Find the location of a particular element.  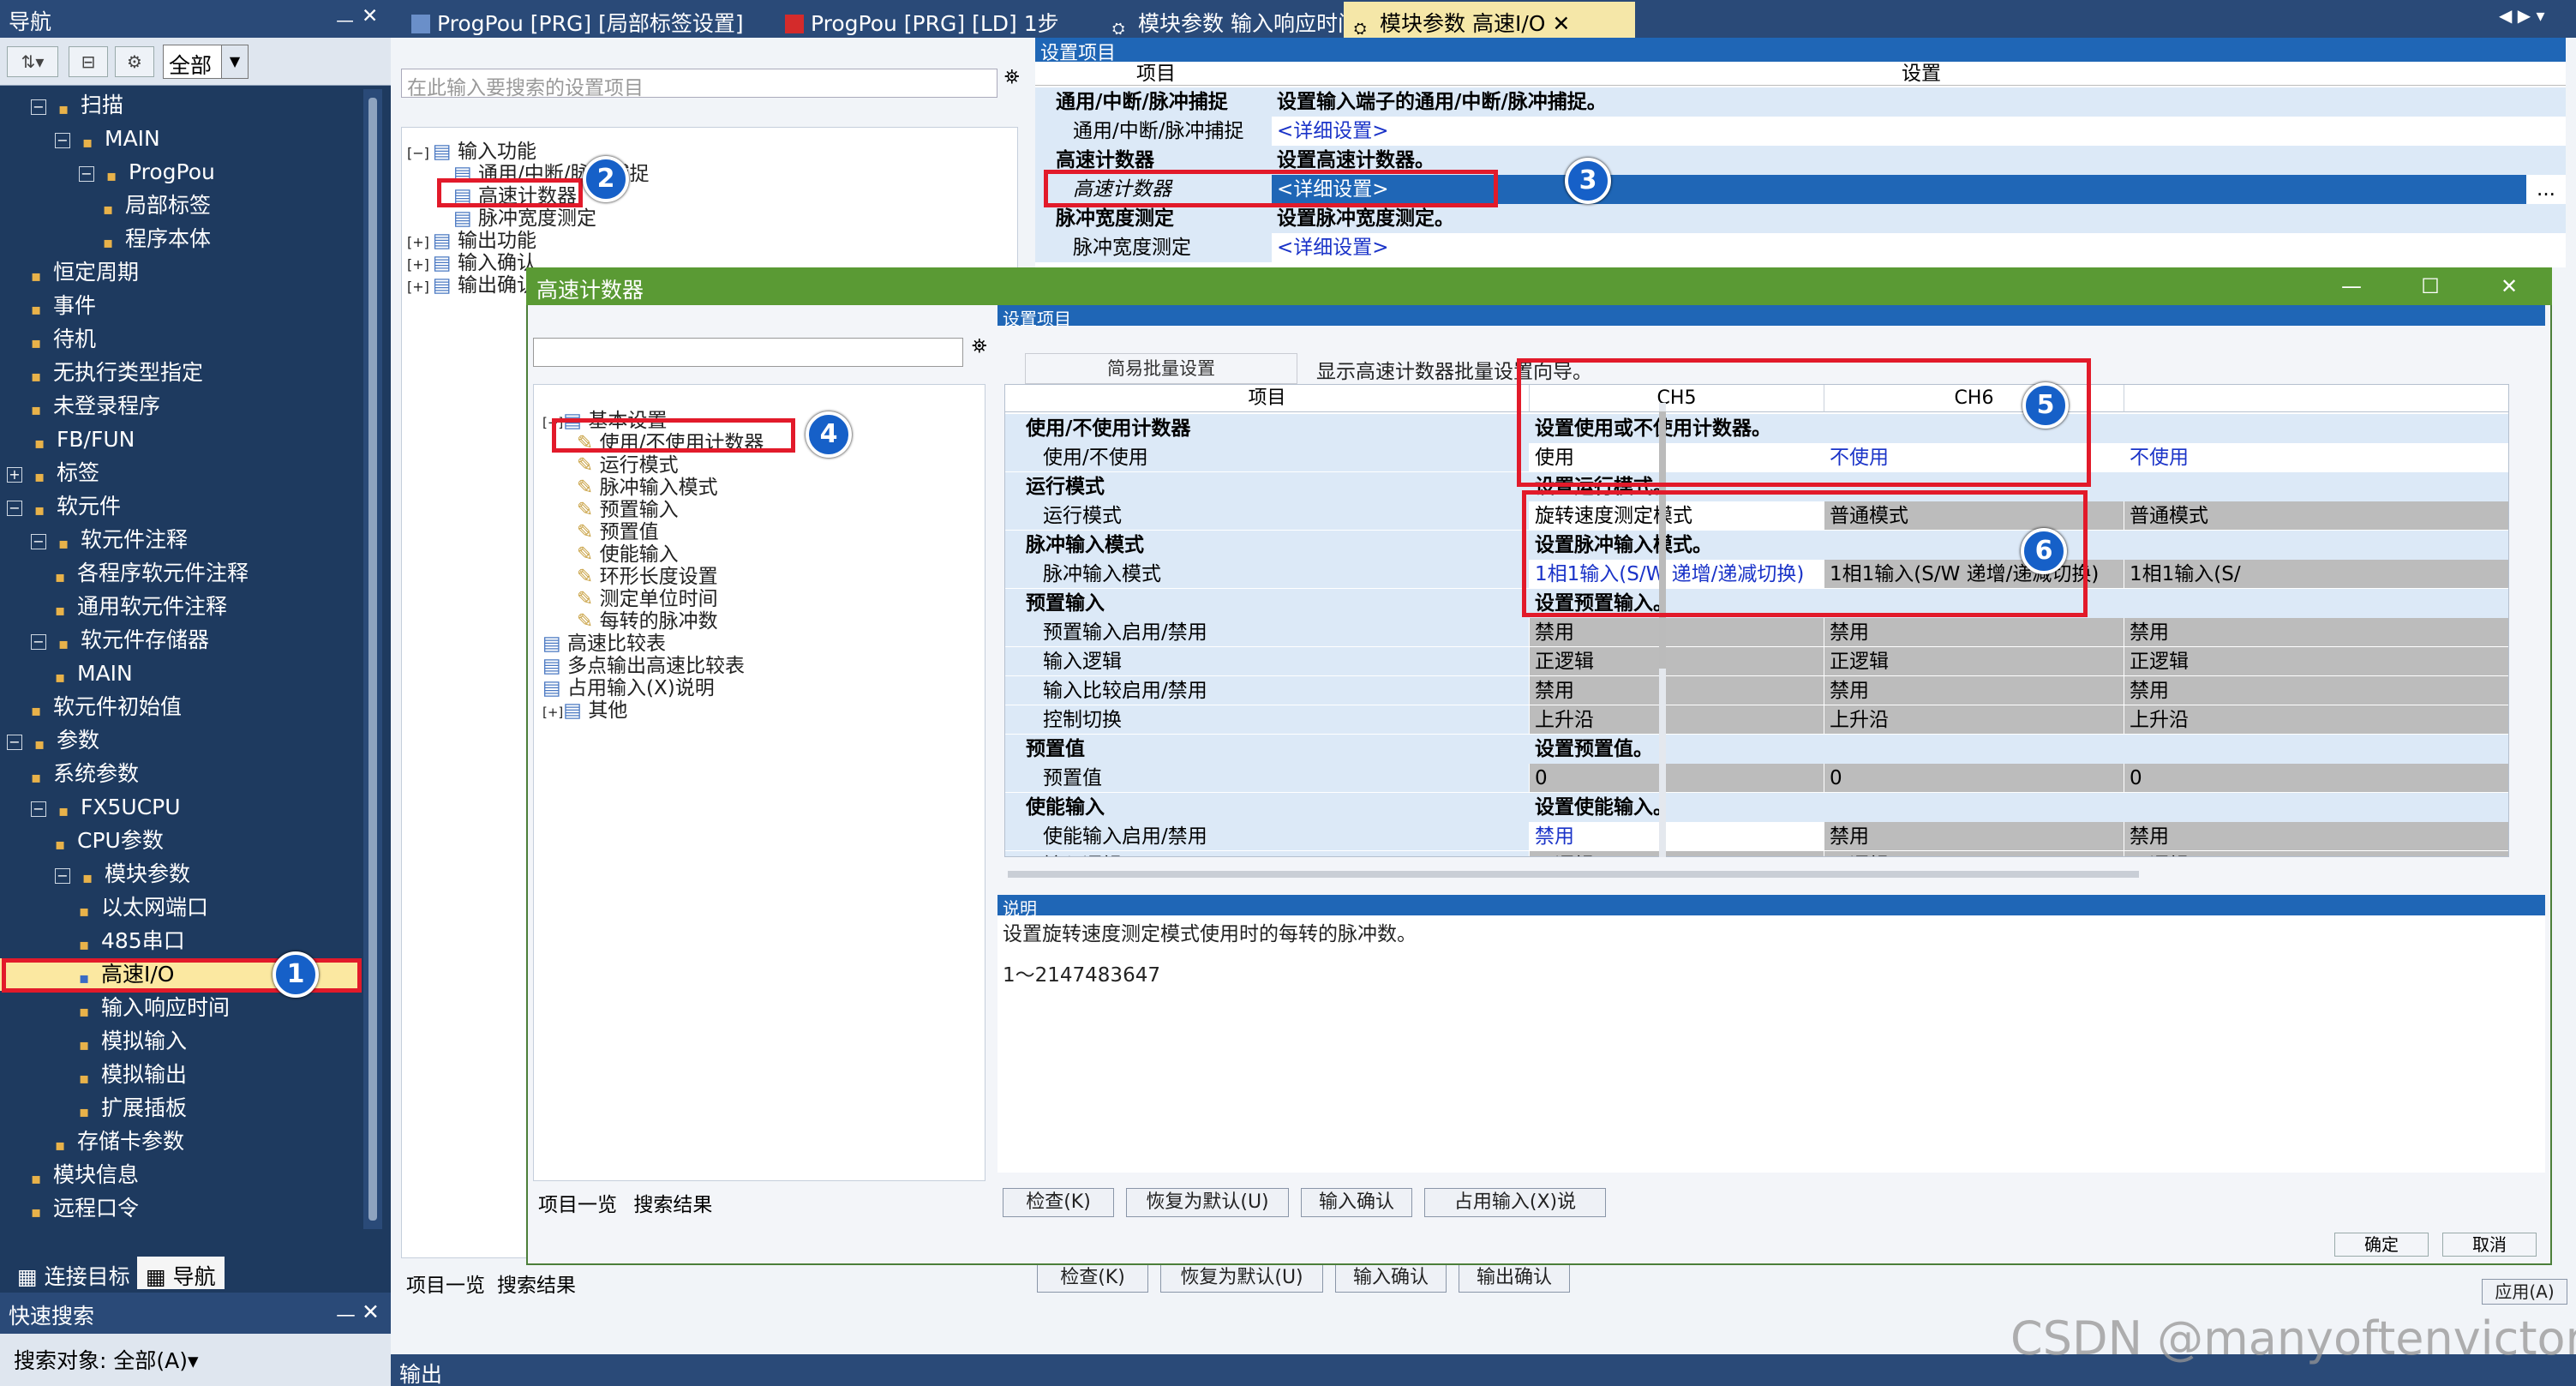

minimize-icon: — is located at coordinates (2351, 286).